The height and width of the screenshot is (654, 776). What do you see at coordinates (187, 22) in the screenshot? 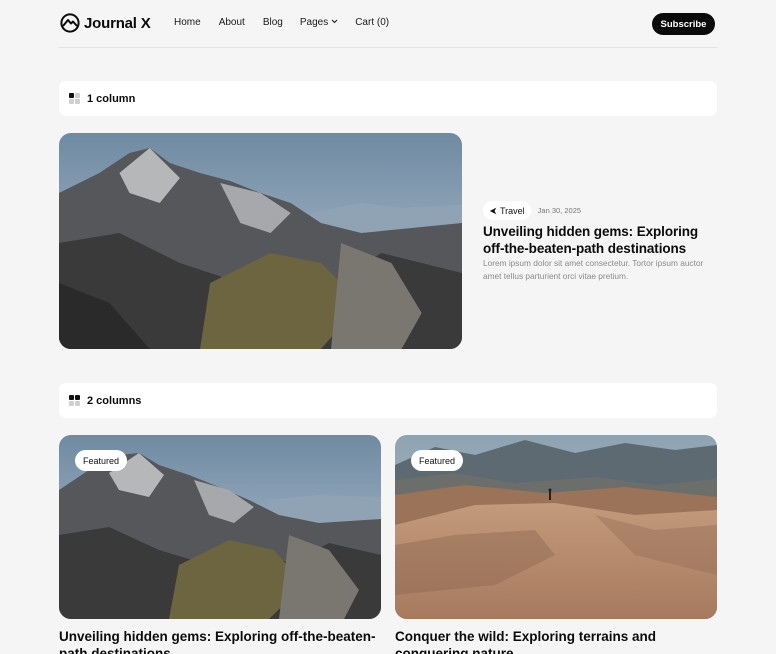
I see `nav-home: Home` at bounding box center [187, 22].